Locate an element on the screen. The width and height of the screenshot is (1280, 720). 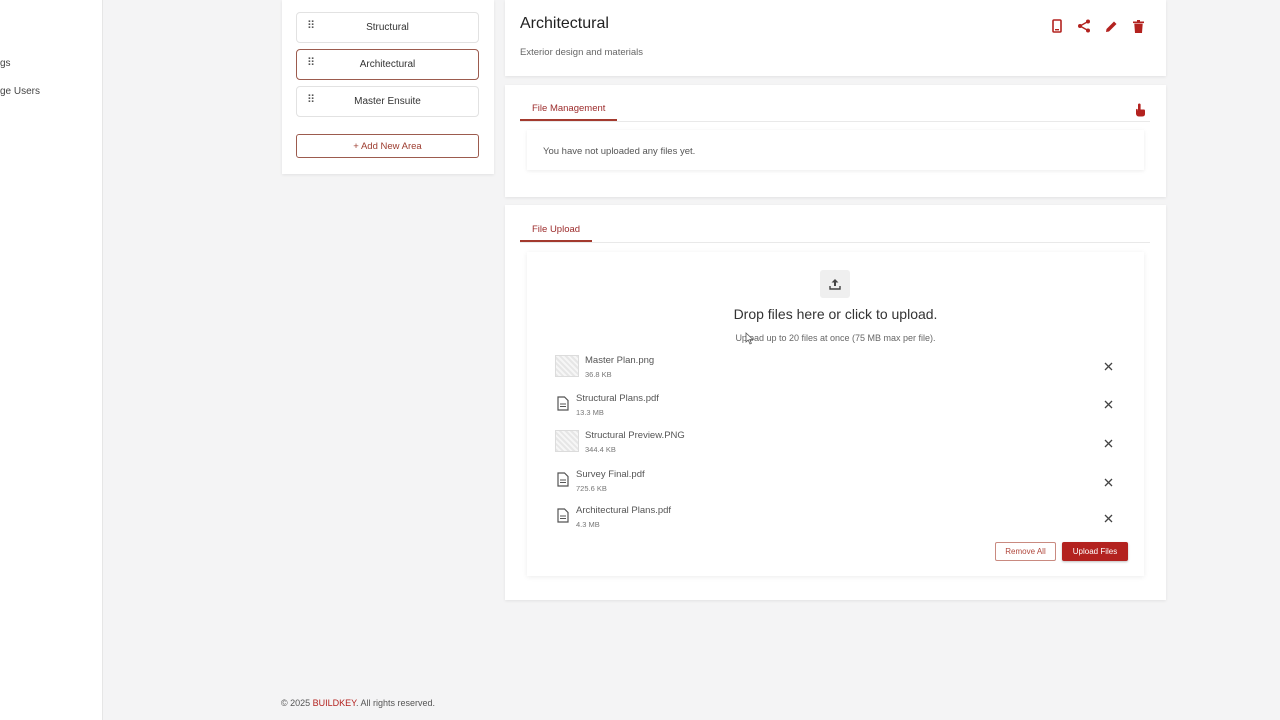
device-icon is located at coordinates (1057, 26).